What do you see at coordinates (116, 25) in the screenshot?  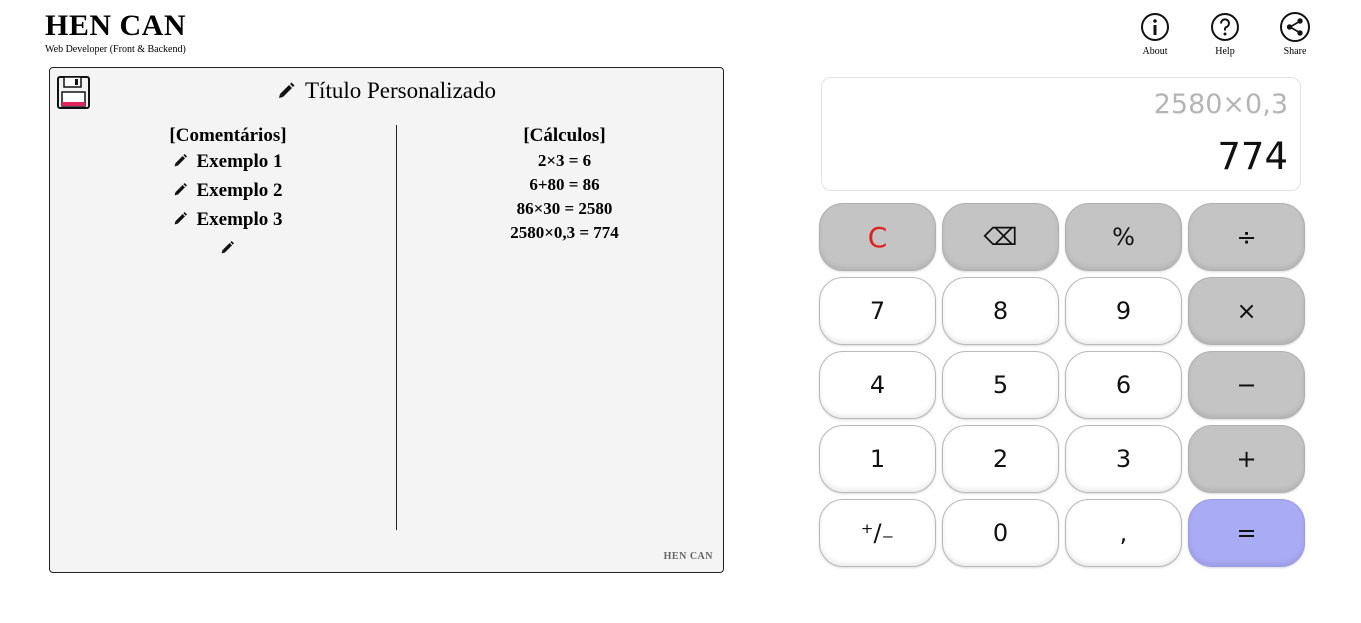 I see `brand-title: HEN CAN` at bounding box center [116, 25].